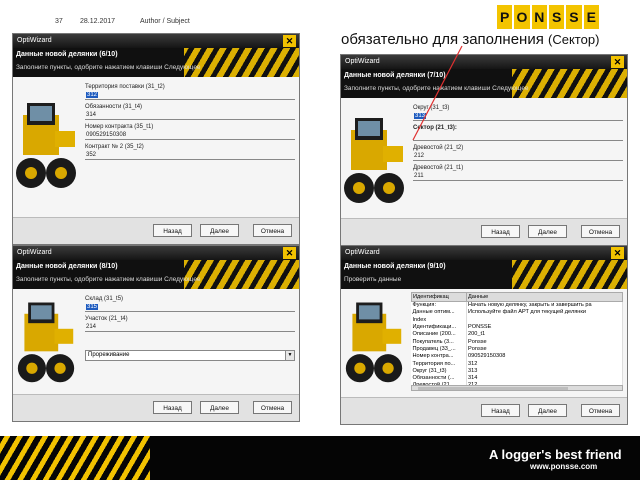 Image resolution: width=640 pixels, height=480 pixels. I want to click on stand-2-input: 211, so click(518, 176).